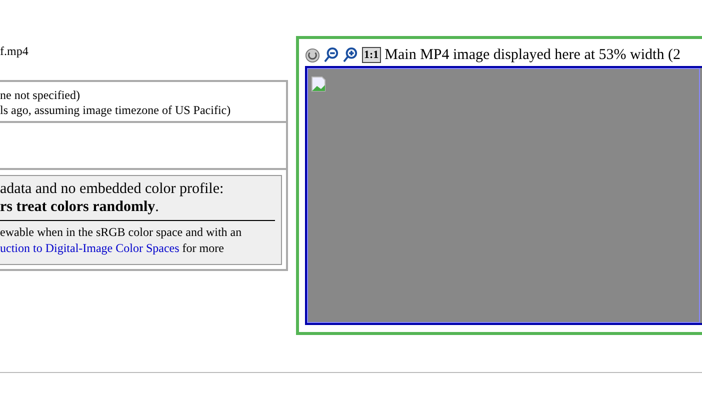 The height and width of the screenshot is (412, 702). I want to click on note-text: adata and no embedded color profile:, so click(112, 189).